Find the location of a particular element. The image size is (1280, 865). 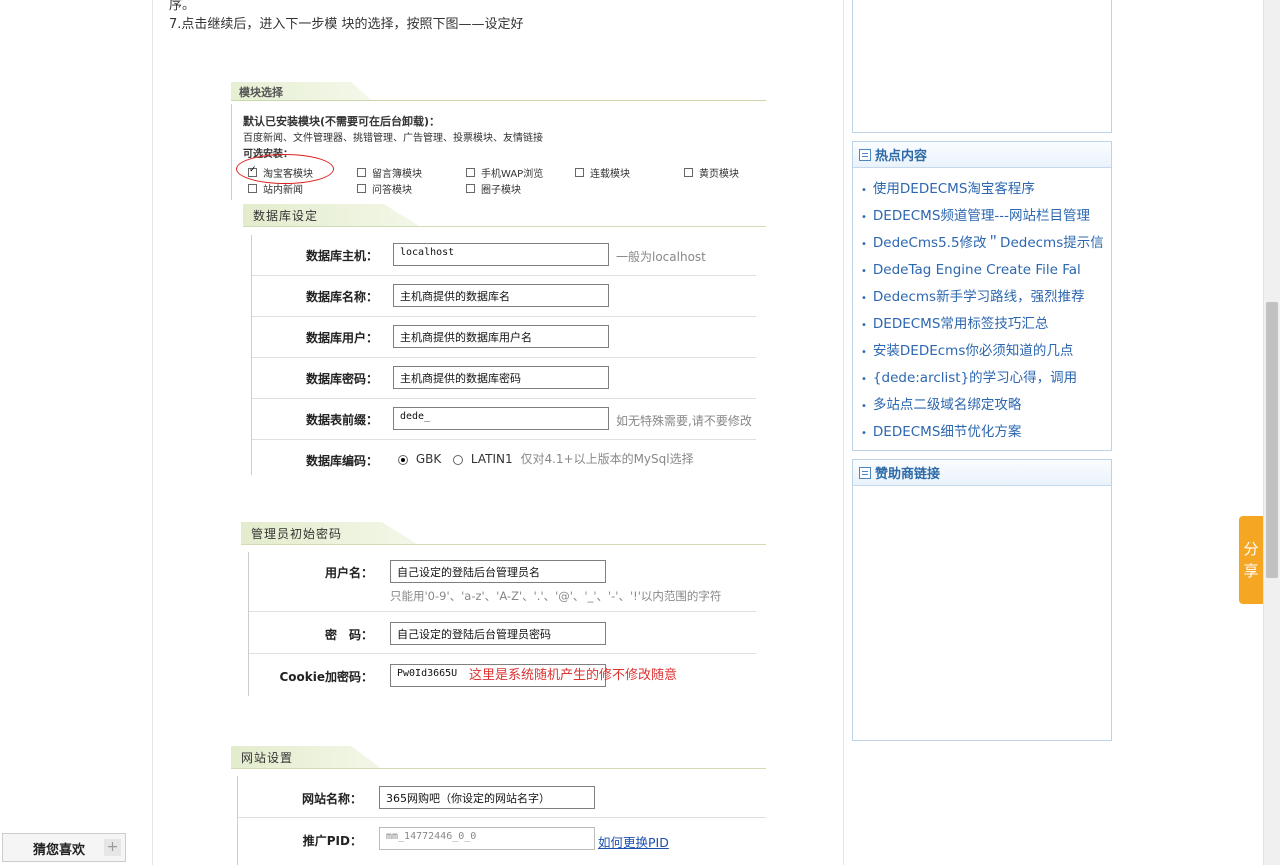

article-step-text: 7.点击继续后，进入下一步模 块的选择，按照下图——设定好 is located at coordinates (346, 24).